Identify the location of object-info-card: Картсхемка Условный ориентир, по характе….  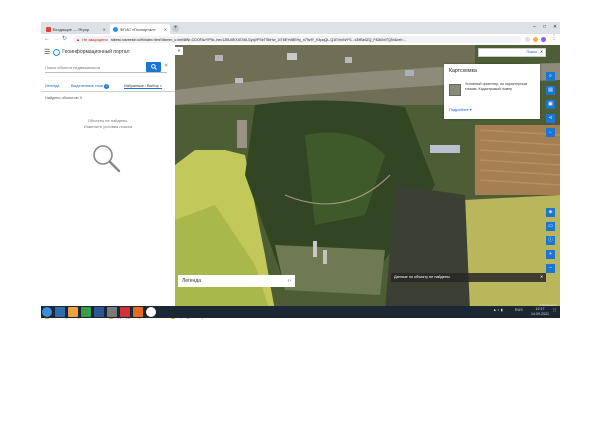
(492, 91).